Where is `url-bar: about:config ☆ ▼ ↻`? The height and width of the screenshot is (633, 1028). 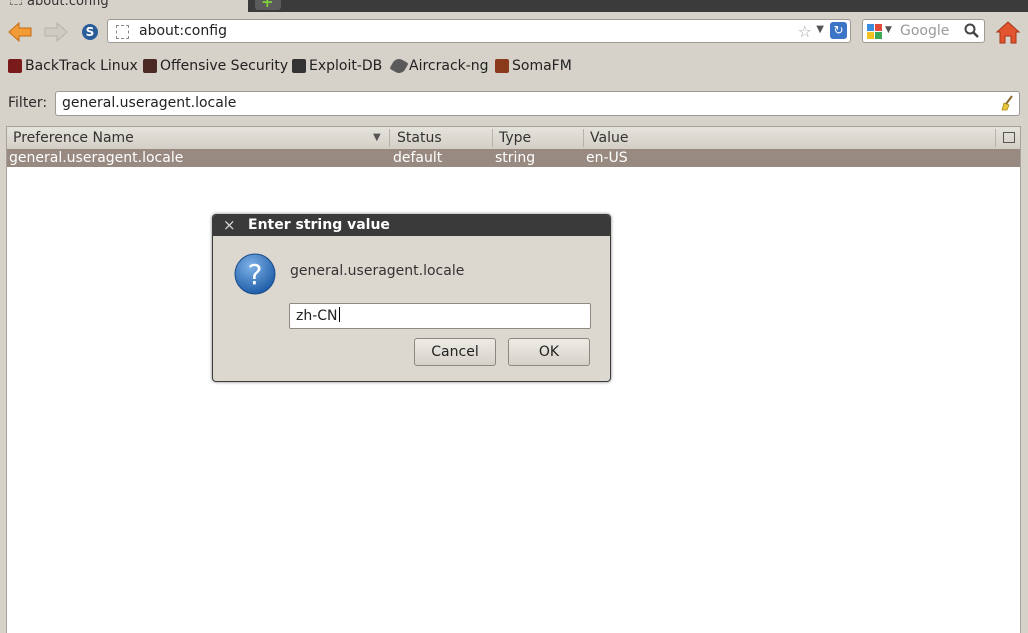 url-bar: about:config ☆ ▼ ↻ is located at coordinates (479, 31).